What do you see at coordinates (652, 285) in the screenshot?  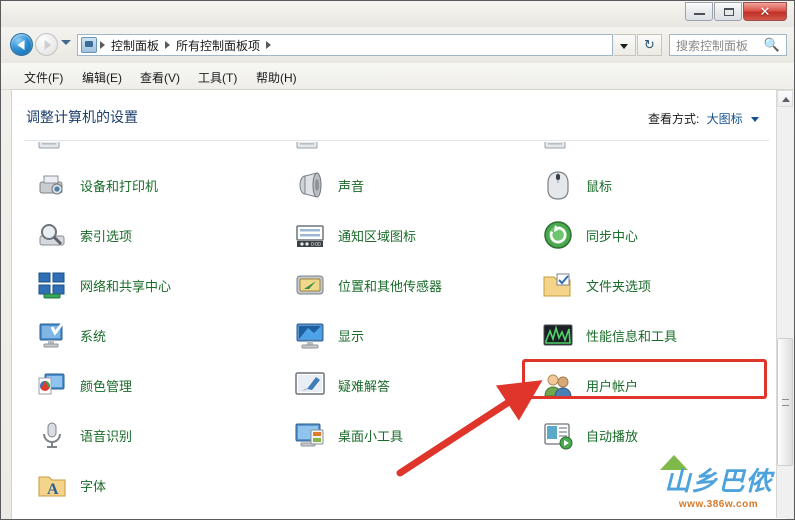 I see `control-panel-item-folder-options: 文件夹选项` at bounding box center [652, 285].